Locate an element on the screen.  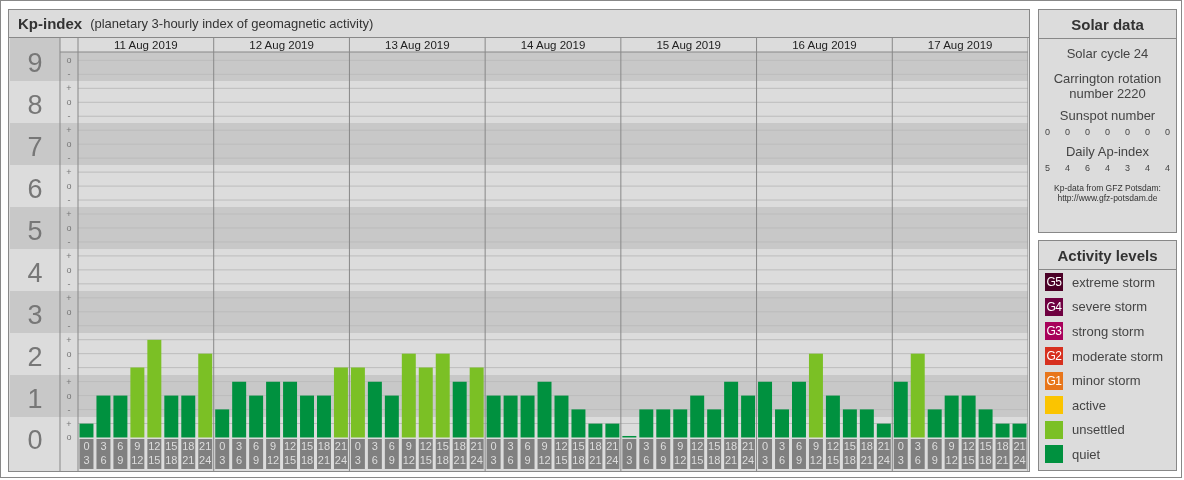
ap-index-value: 3 is located at coordinates (1127, 168).